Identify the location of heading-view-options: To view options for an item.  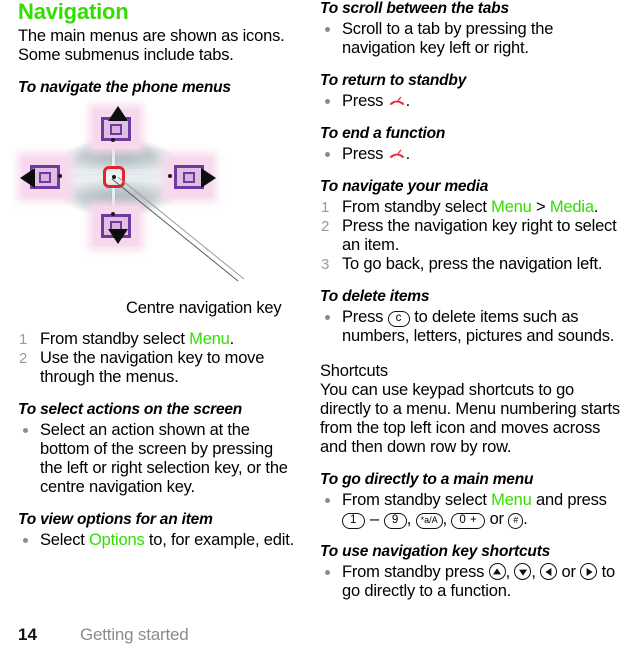
(115, 519).